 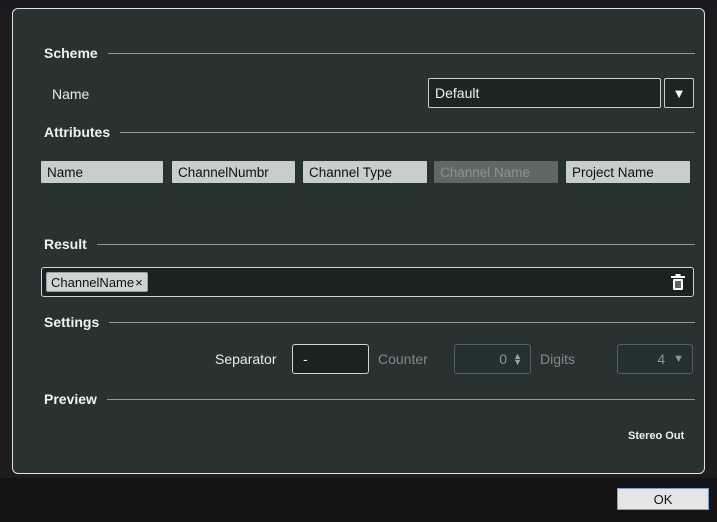 I want to click on digits-select: 4 ▼, so click(x=655, y=359).